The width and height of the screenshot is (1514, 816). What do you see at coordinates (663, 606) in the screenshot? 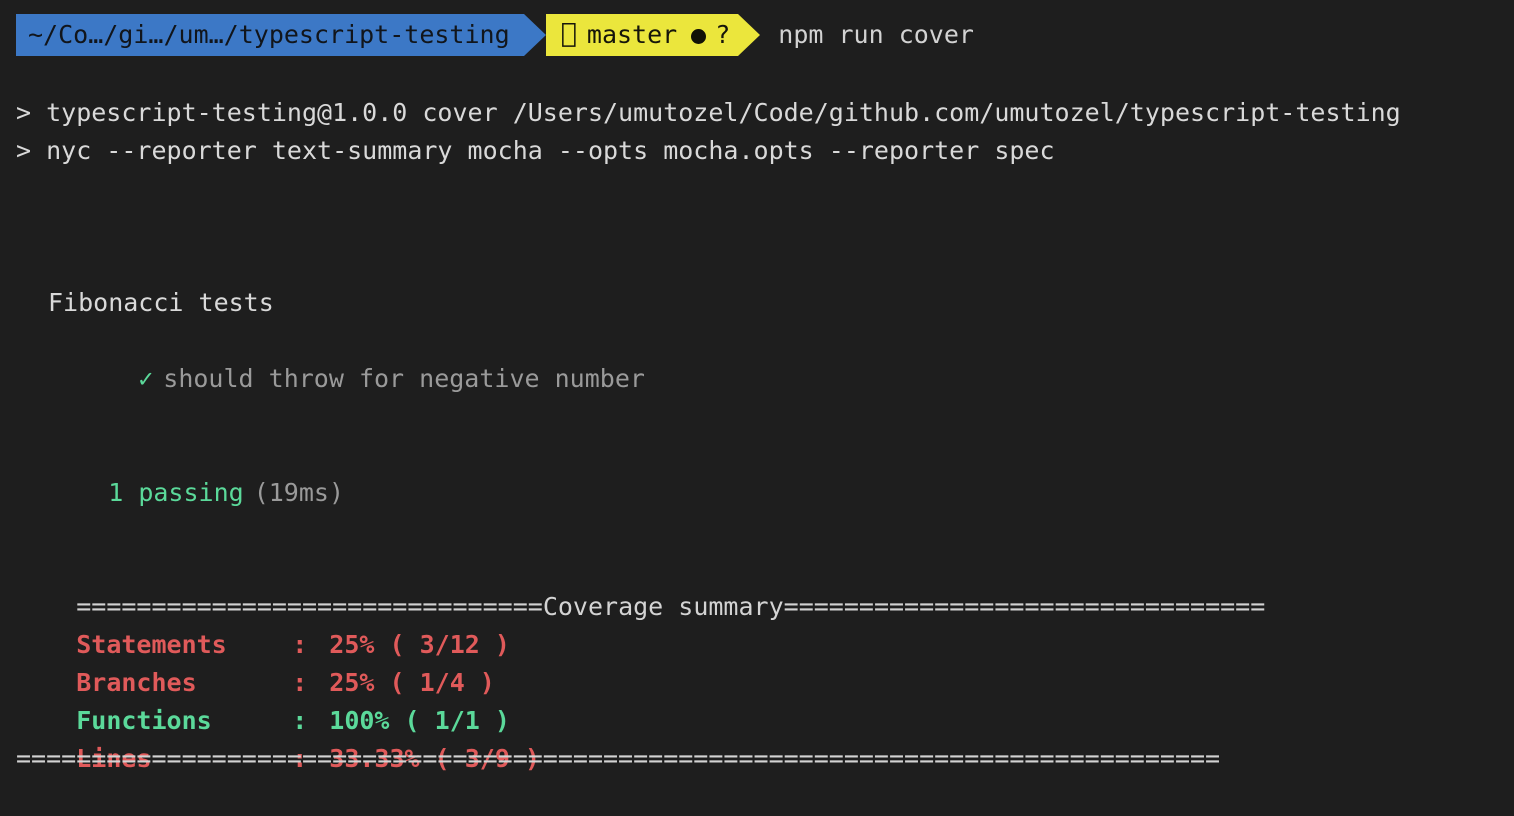
I see `coverage-summary-title: Coverage summary` at bounding box center [663, 606].